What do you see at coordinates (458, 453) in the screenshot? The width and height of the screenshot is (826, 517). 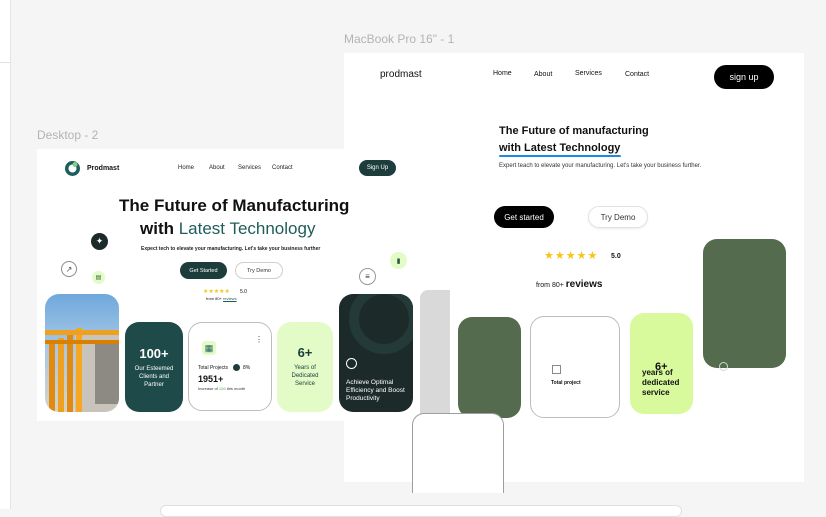 I see `outlined-card` at bounding box center [458, 453].